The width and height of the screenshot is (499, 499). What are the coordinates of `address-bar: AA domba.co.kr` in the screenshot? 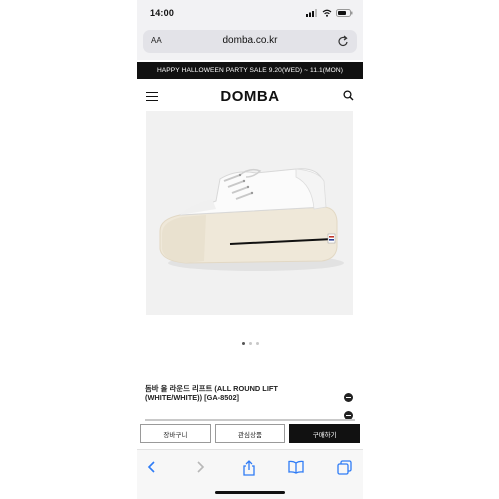 It's located at (250, 41).